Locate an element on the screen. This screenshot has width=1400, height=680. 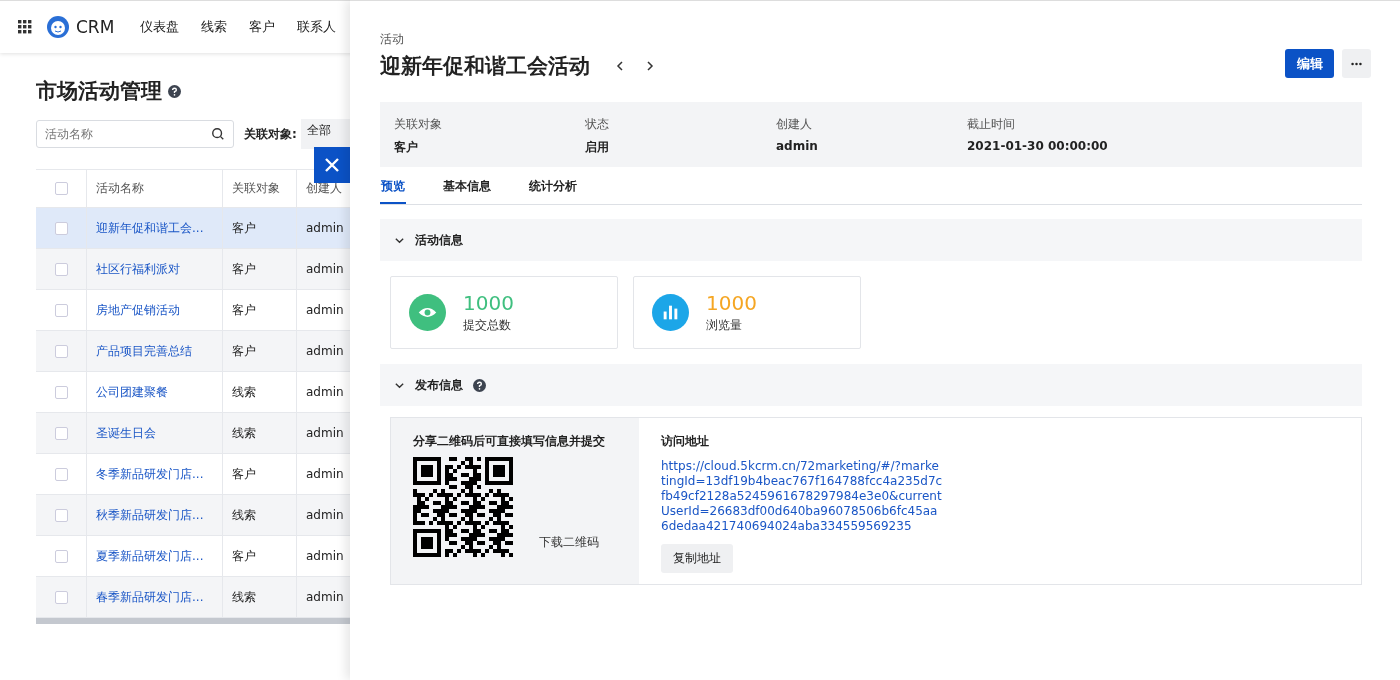
field-label: 截止时间 is located at coordinates (991, 124).